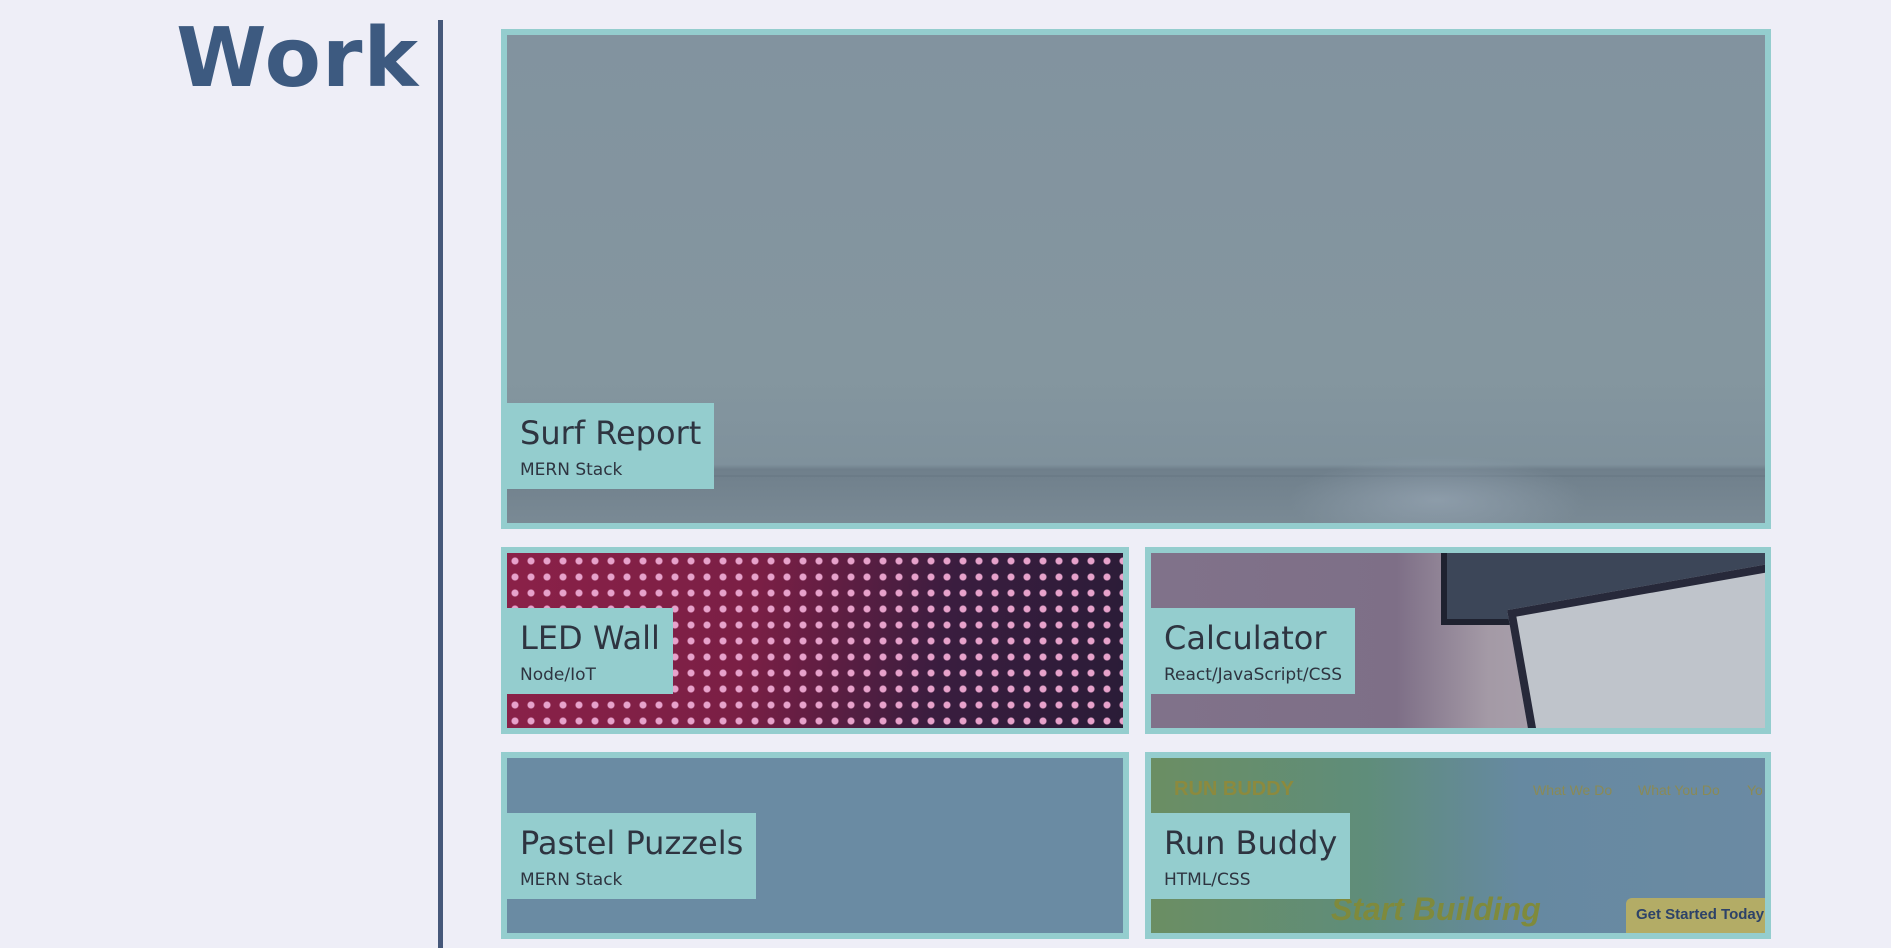  Describe the element at coordinates (297, 58) in the screenshot. I see `section-title: Work` at that location.